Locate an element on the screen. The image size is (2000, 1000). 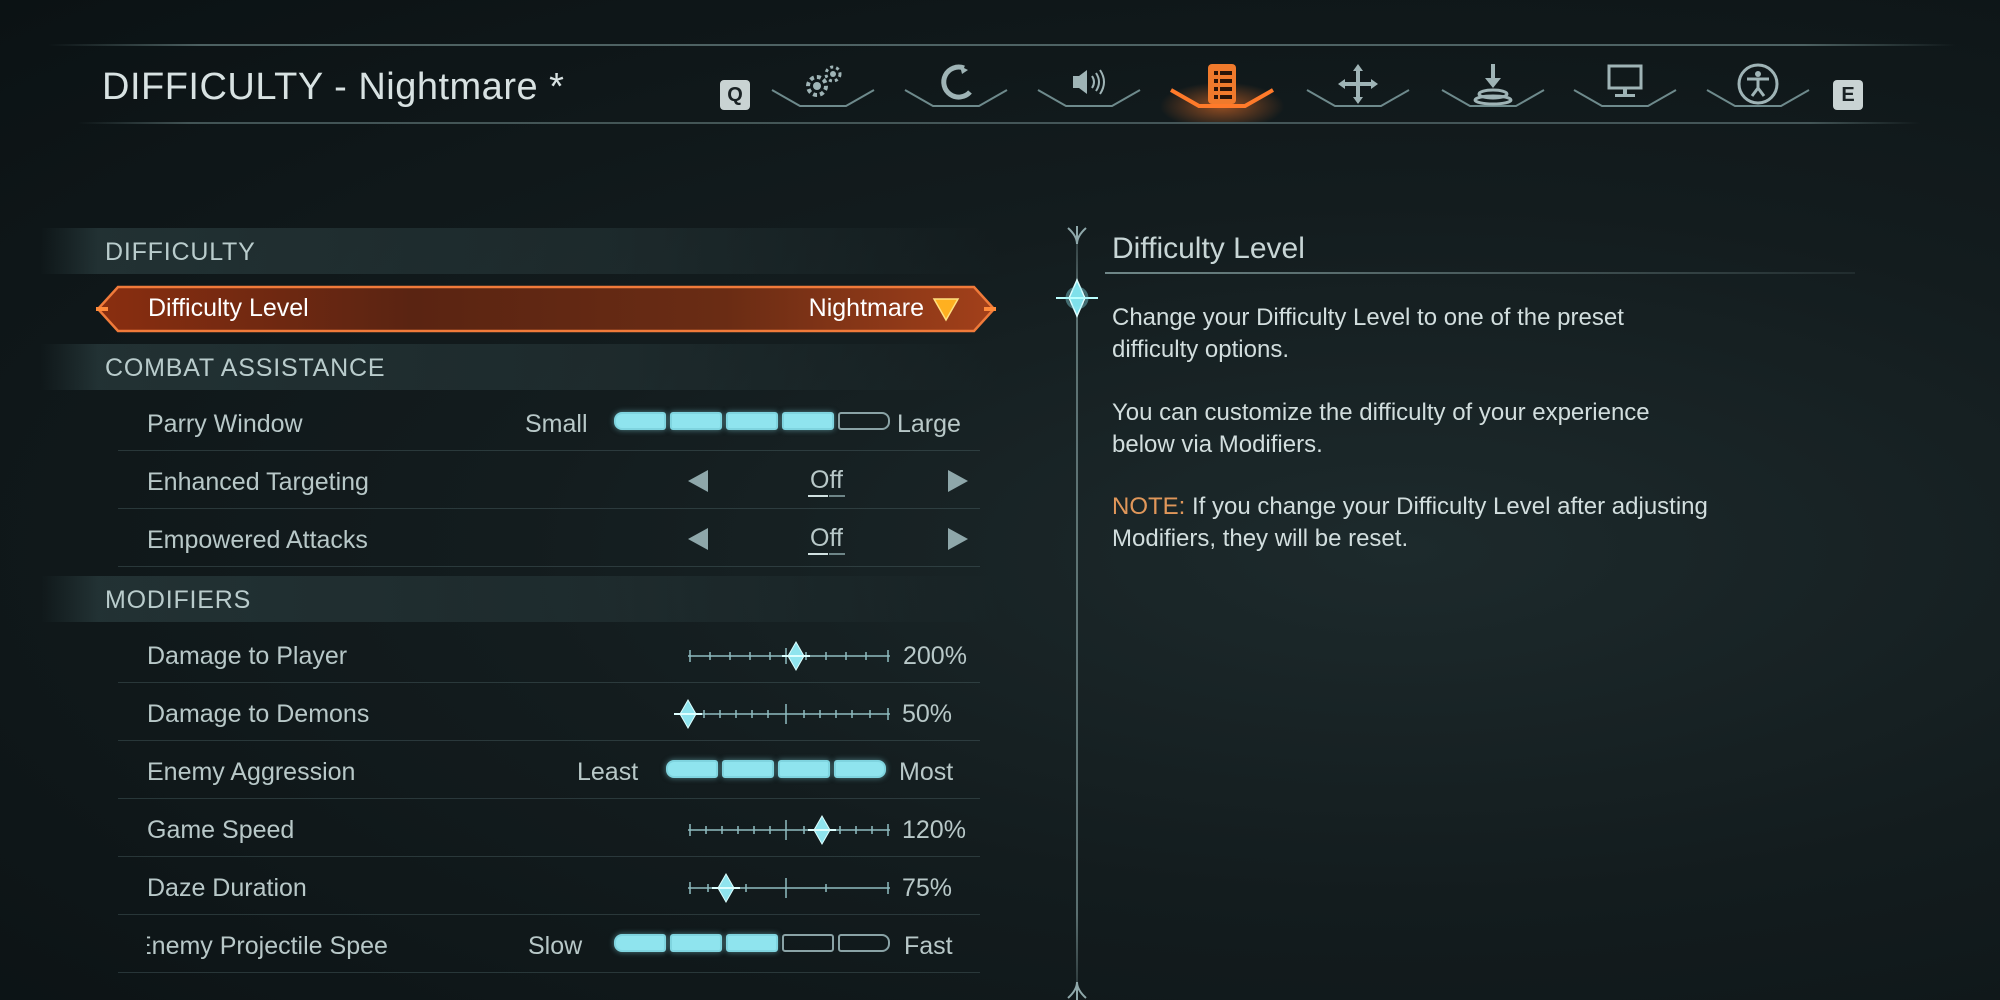
parry-window-min: Small is located at coordinates (556, 424).